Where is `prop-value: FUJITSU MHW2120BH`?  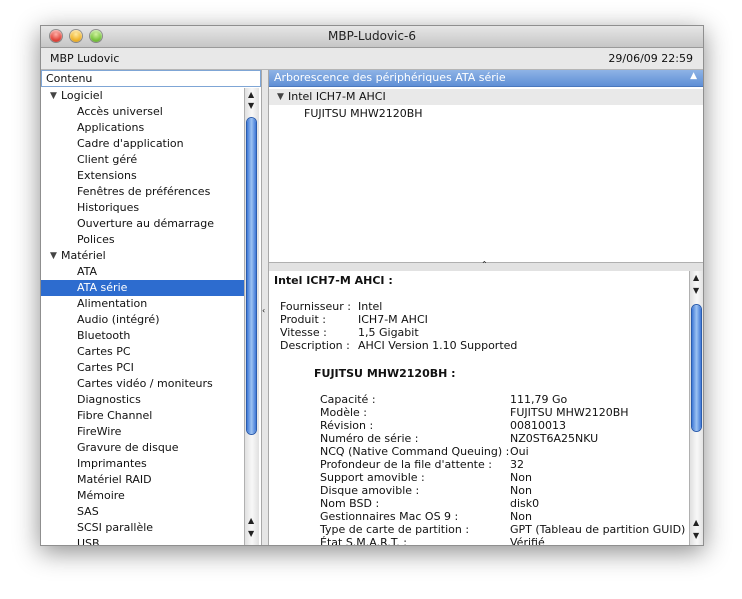 prop-value: FUJITSU MHW2120BH is located at coordinates (569, 412).